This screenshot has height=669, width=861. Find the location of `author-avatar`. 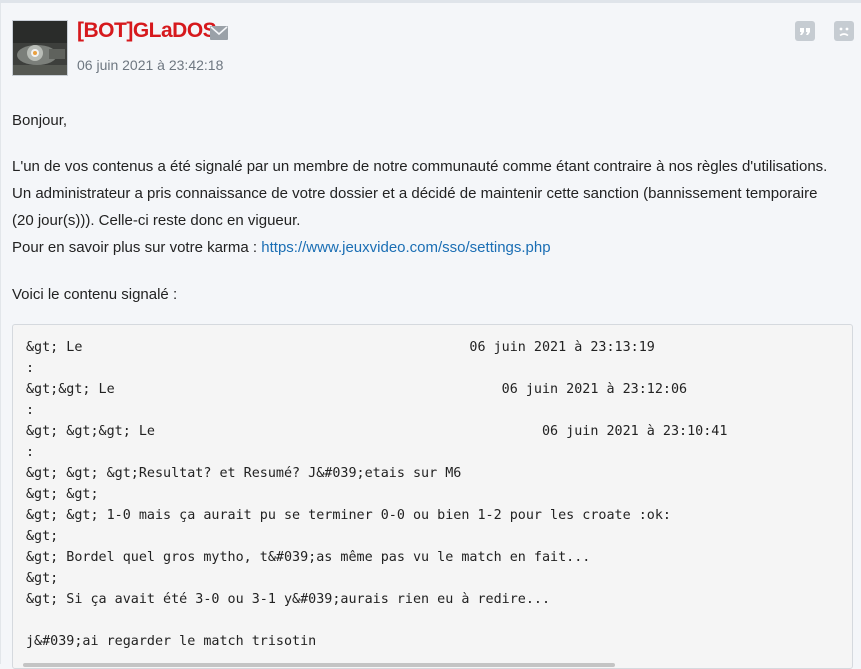

author-avatar is located at coordinates (40, 48).